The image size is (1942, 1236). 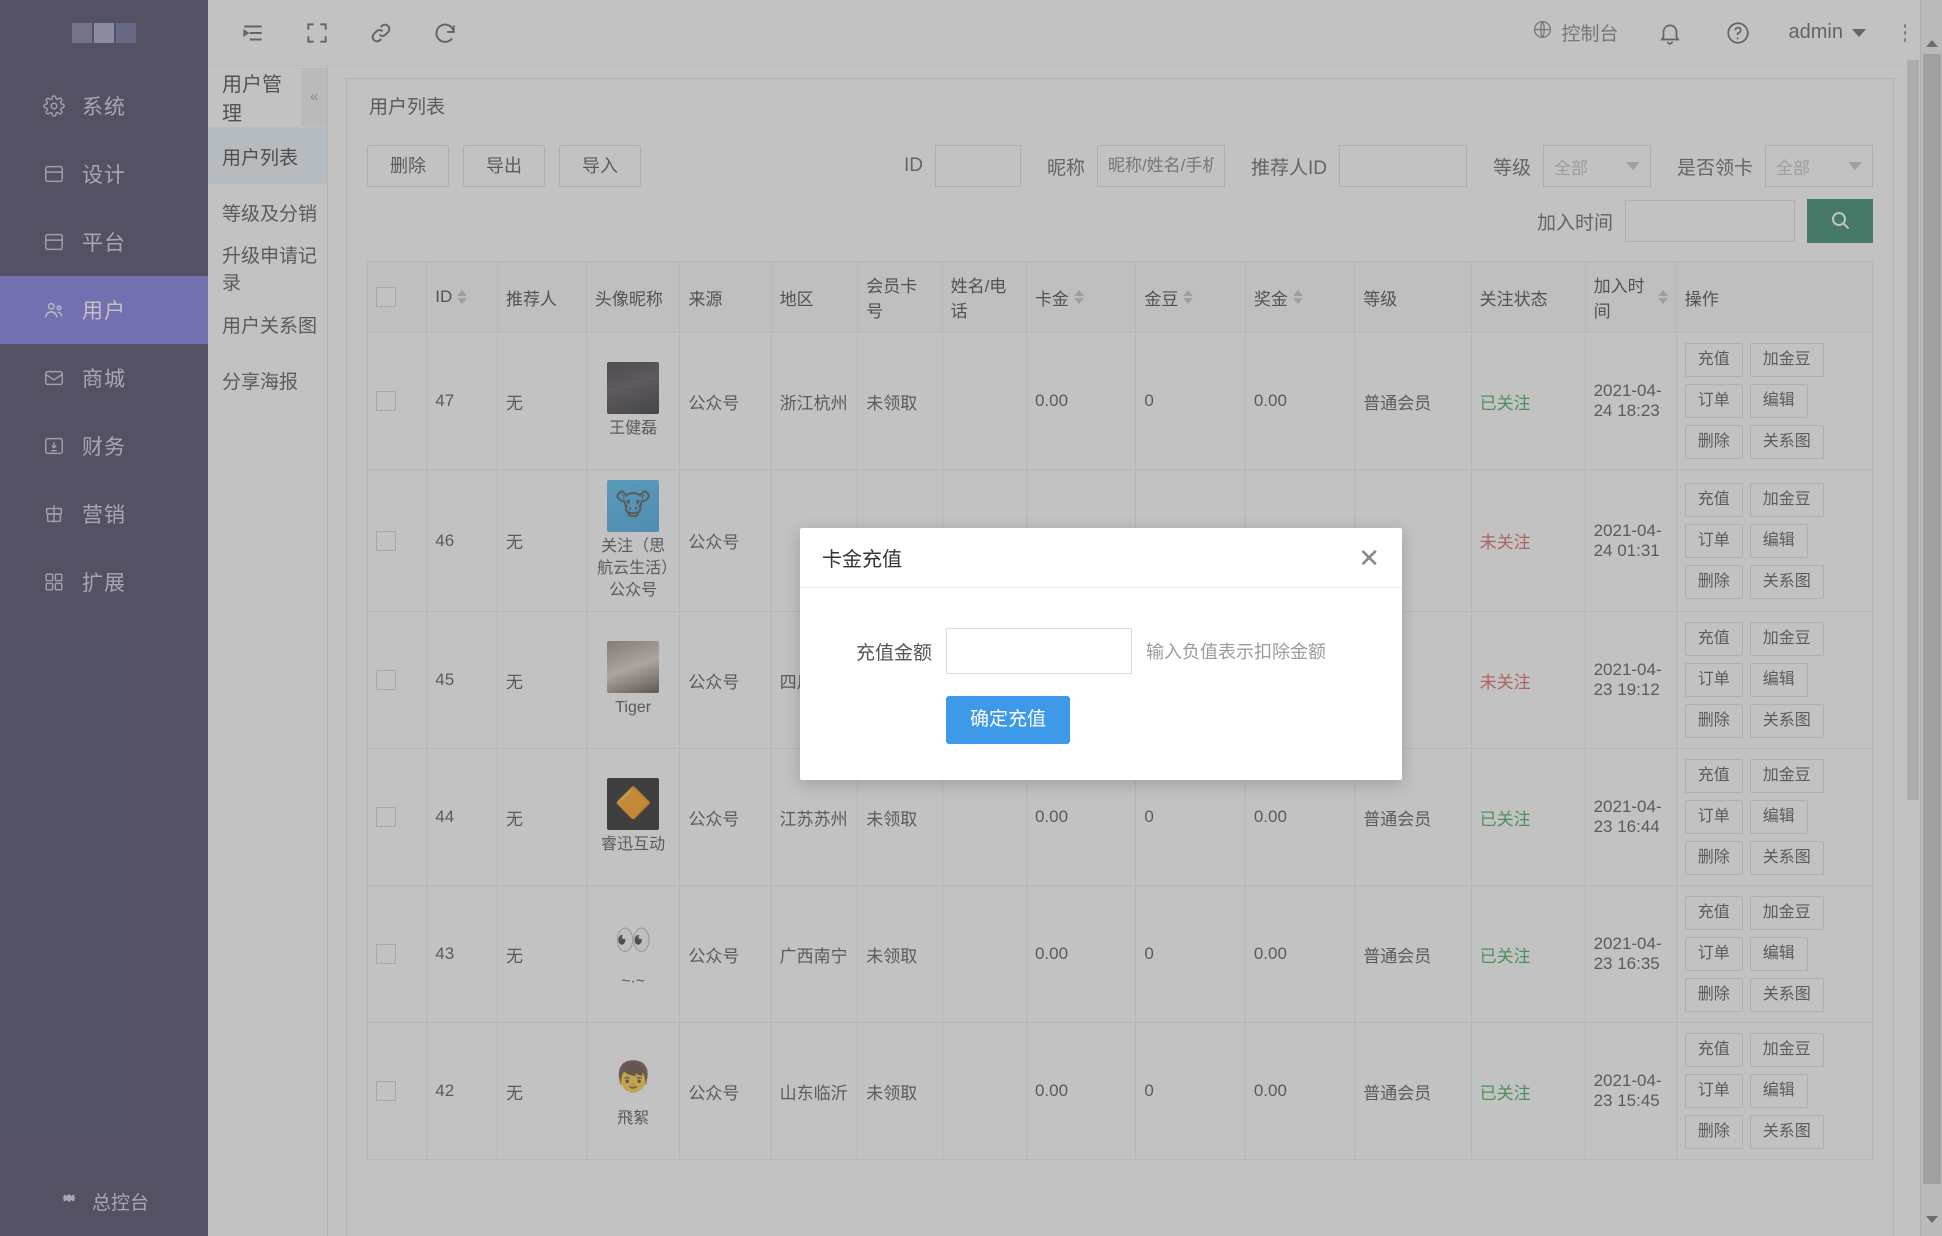 What do you see at coordinates (1101, 558) in the screenshot?
I see `modal-header: 卡金充值 ✕` at bounding box center [1101, 558].